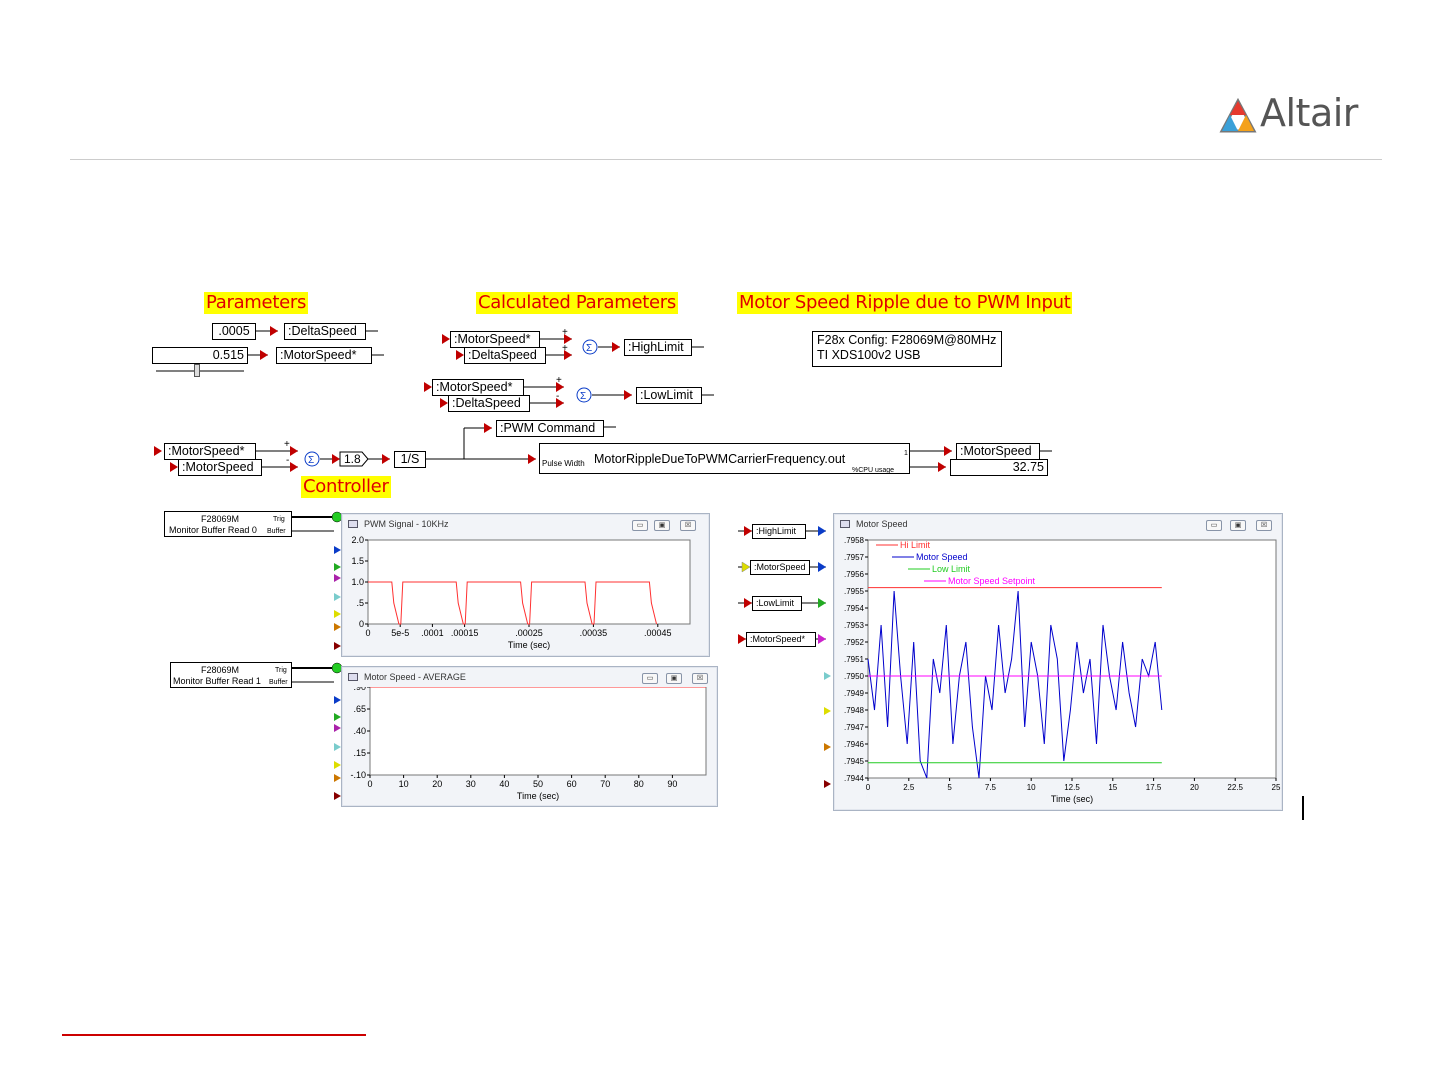 Image resolution: width=1440 pixels, height=1080 pixels. I want to click on monitor0-trig: Trig, so click(279, 519).